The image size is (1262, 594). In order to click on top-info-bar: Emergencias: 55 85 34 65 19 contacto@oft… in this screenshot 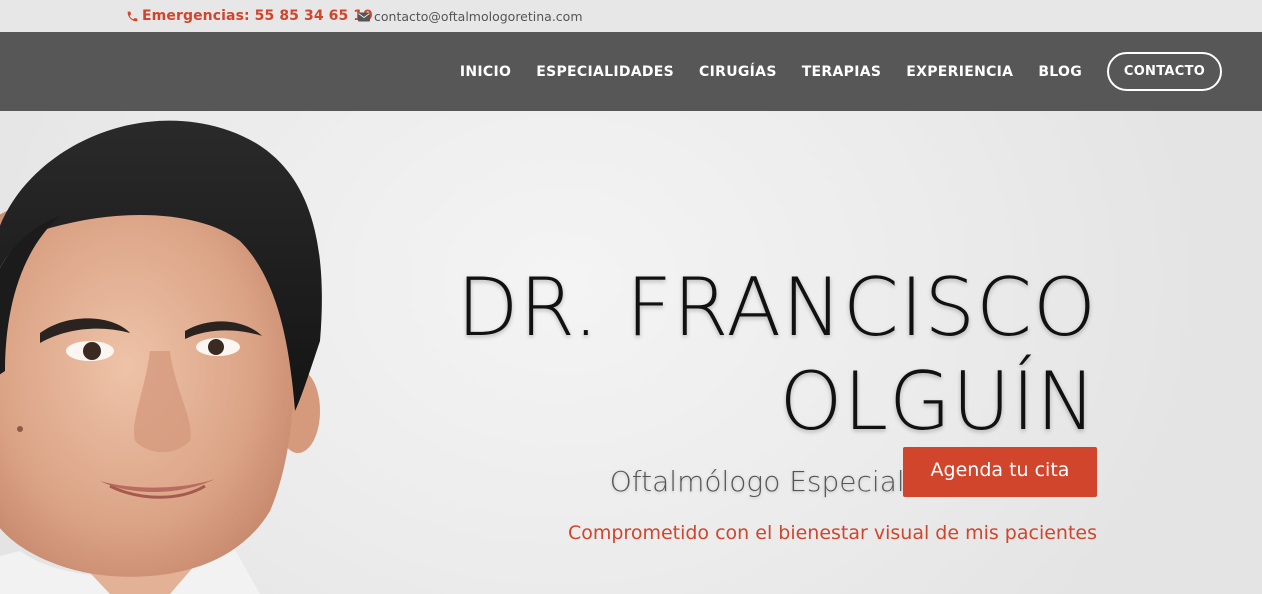, I will do `click(631, 16)`.